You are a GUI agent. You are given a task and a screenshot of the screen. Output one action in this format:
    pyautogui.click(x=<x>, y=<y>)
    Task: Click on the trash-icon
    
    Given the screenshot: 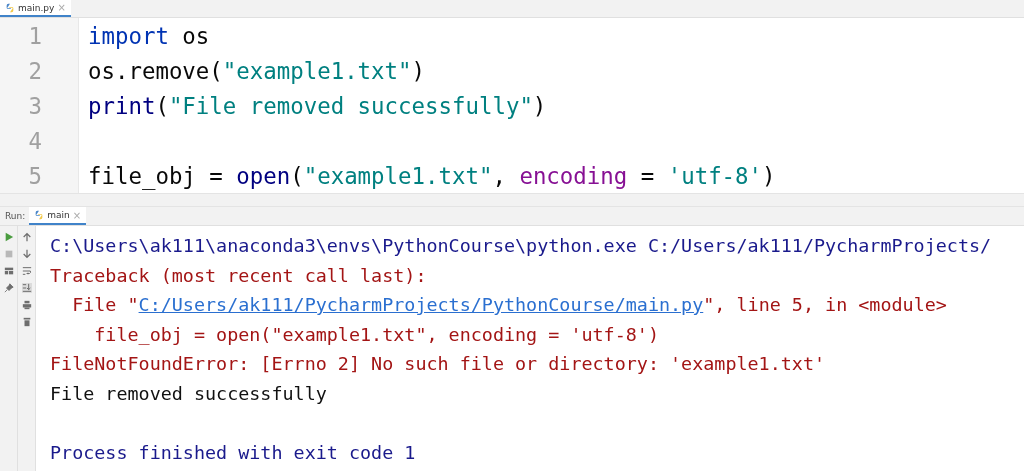 What is the action you would take?
    pyautogui.click(x=26, y=322)
    